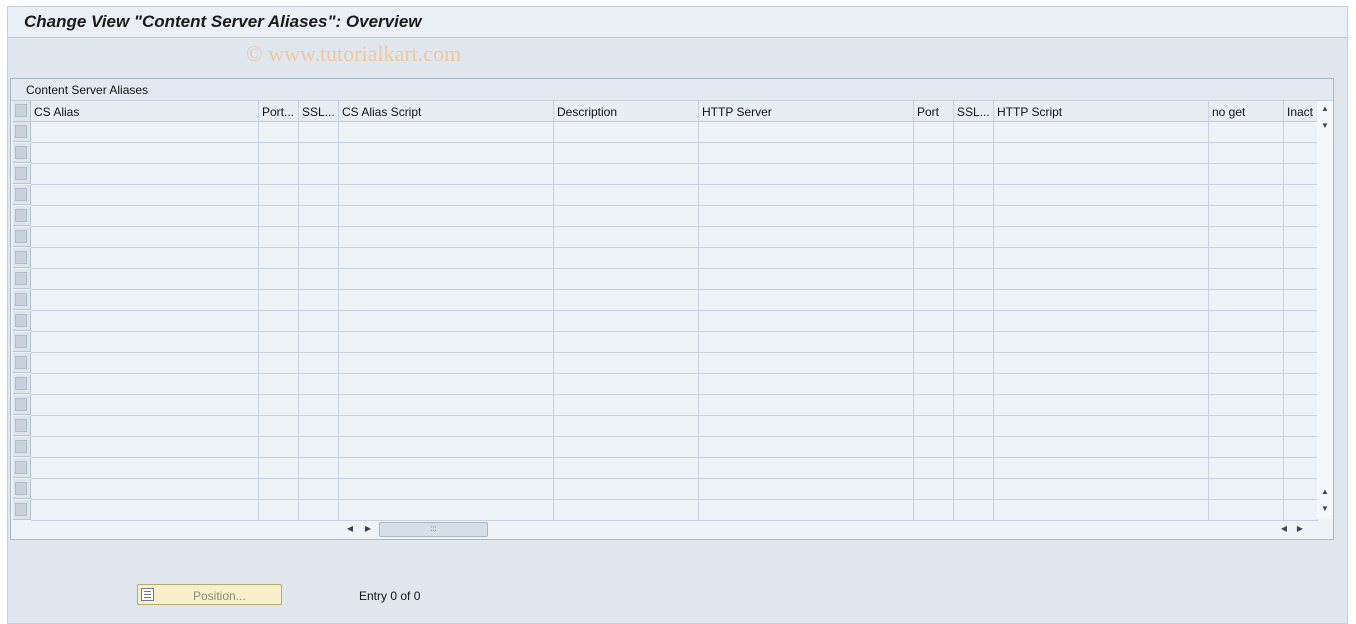 Image resolution: width=1356 pixels, height=624 pixels. Describe the element at coordinates (1284, 528) in the screenshot. I see `scroll-far-left-icon: ◀` at that location.